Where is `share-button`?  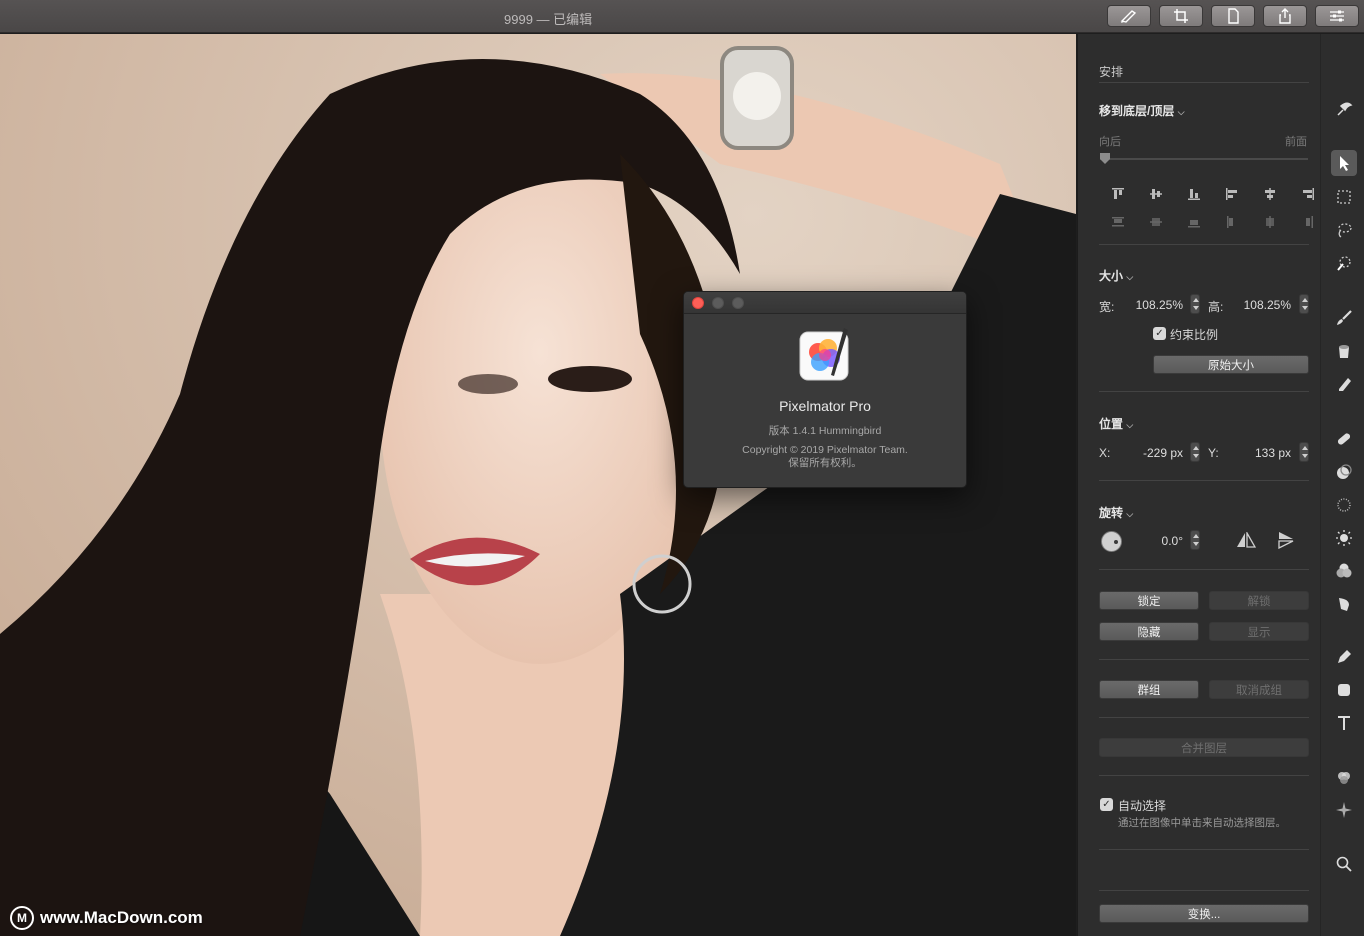 share-button is located at coordinates (1285, 16).